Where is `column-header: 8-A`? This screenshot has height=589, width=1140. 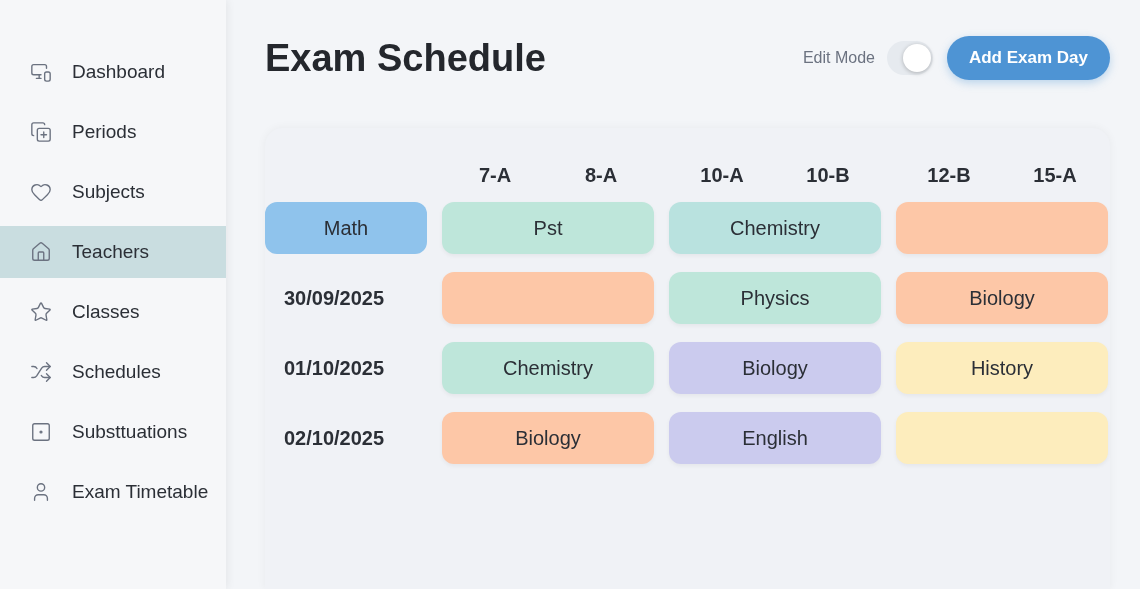 column-header: 8-A is located at coordinates (601, 175).